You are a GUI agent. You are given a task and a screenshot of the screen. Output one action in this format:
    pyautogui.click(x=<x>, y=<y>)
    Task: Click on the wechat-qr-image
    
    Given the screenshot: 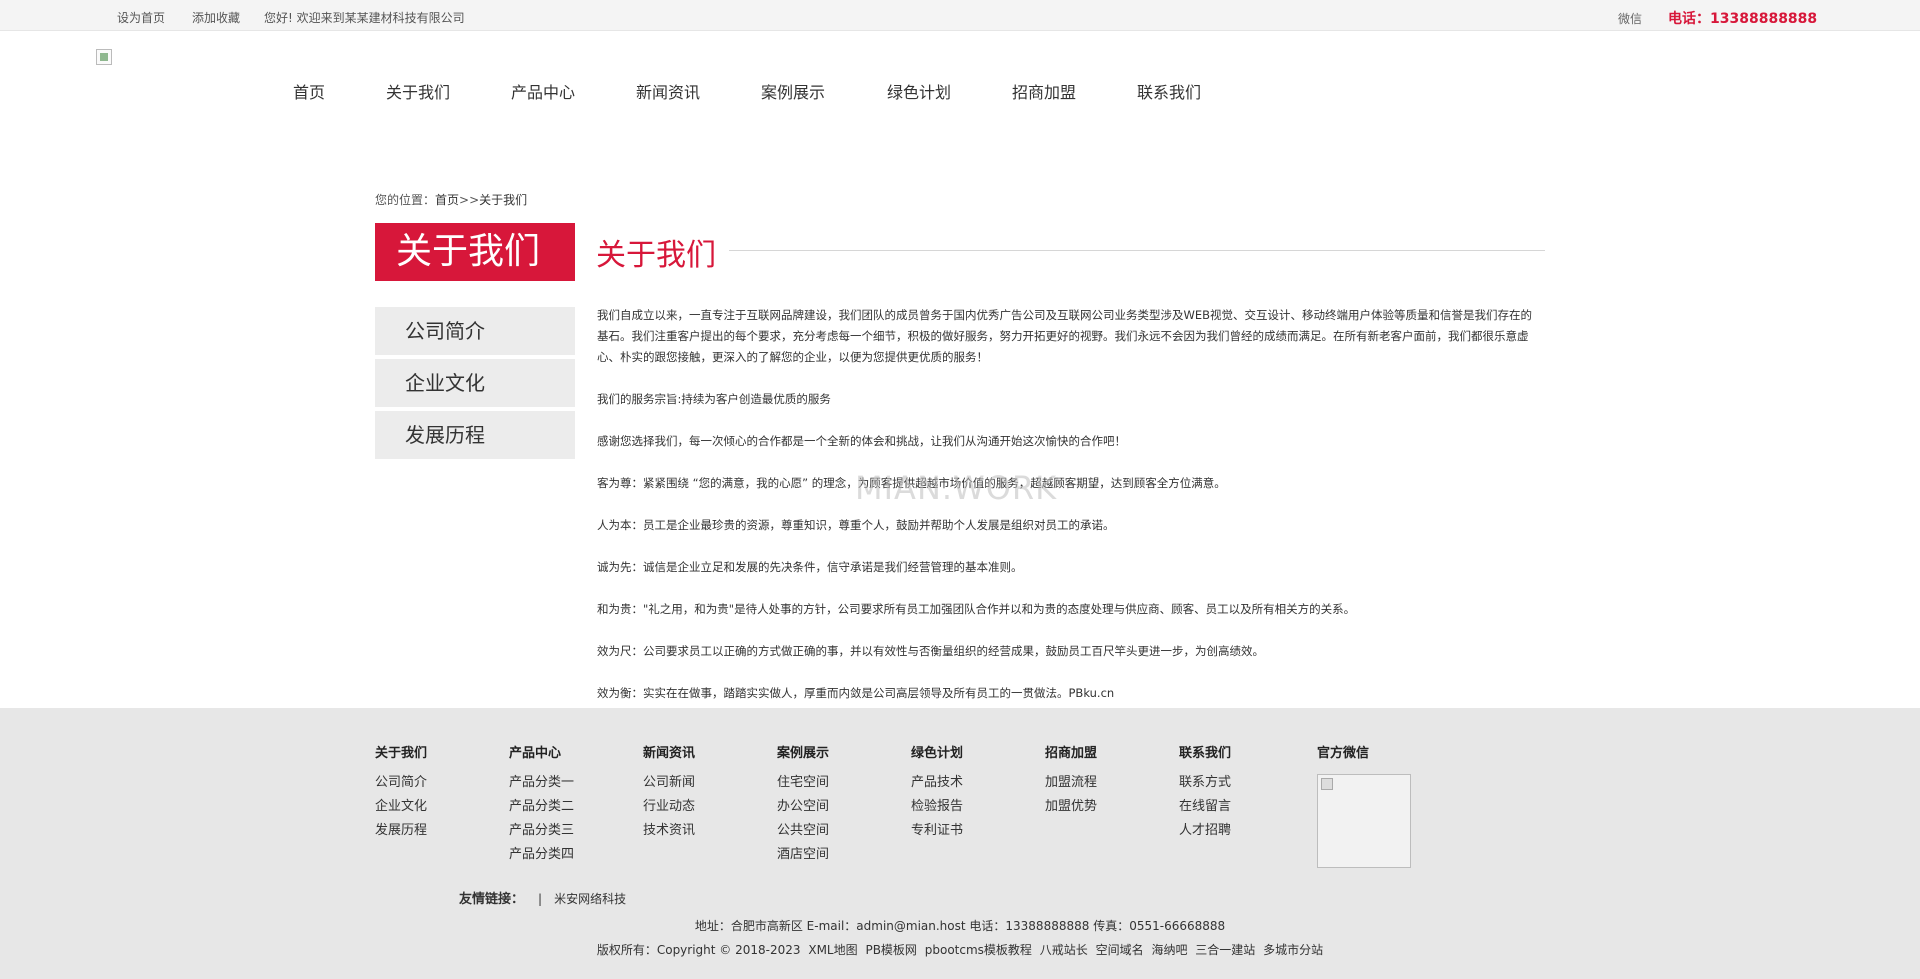 What is the action you would take?
    pyautogui.click(x=1364, y=821)
    